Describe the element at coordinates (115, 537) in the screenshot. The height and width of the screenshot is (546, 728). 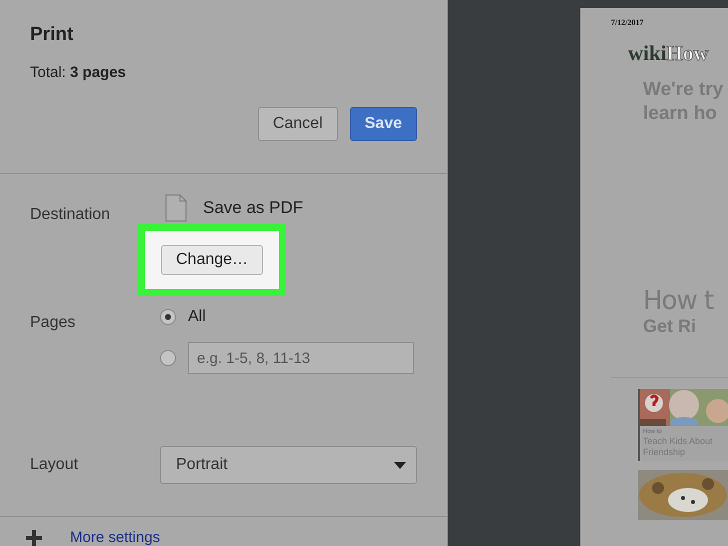
I see `more-settings-link: More settings` at that location.